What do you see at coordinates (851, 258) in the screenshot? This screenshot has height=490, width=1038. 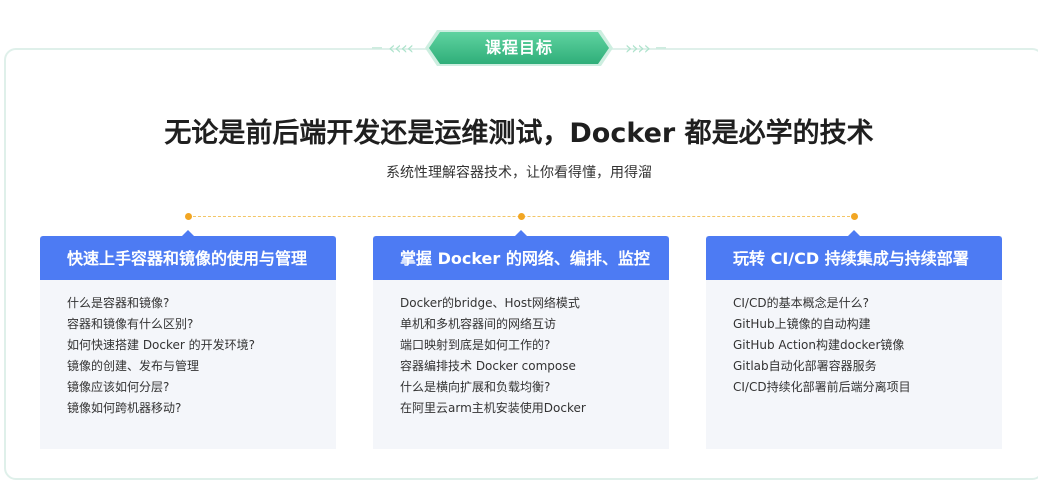 I see `card-title: 玩转 CI/CD 持续集成与持续部署` at bounding box center [851, 258].